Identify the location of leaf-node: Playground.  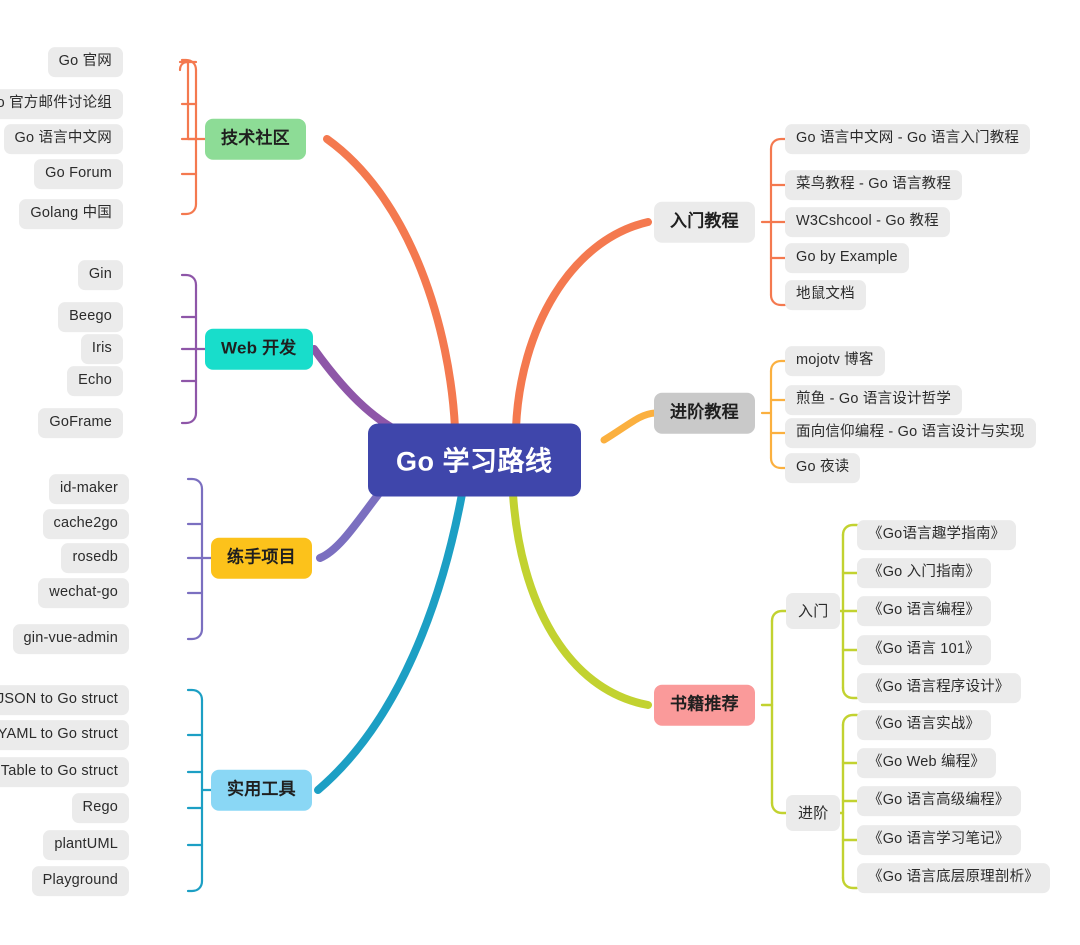
(80, 881).